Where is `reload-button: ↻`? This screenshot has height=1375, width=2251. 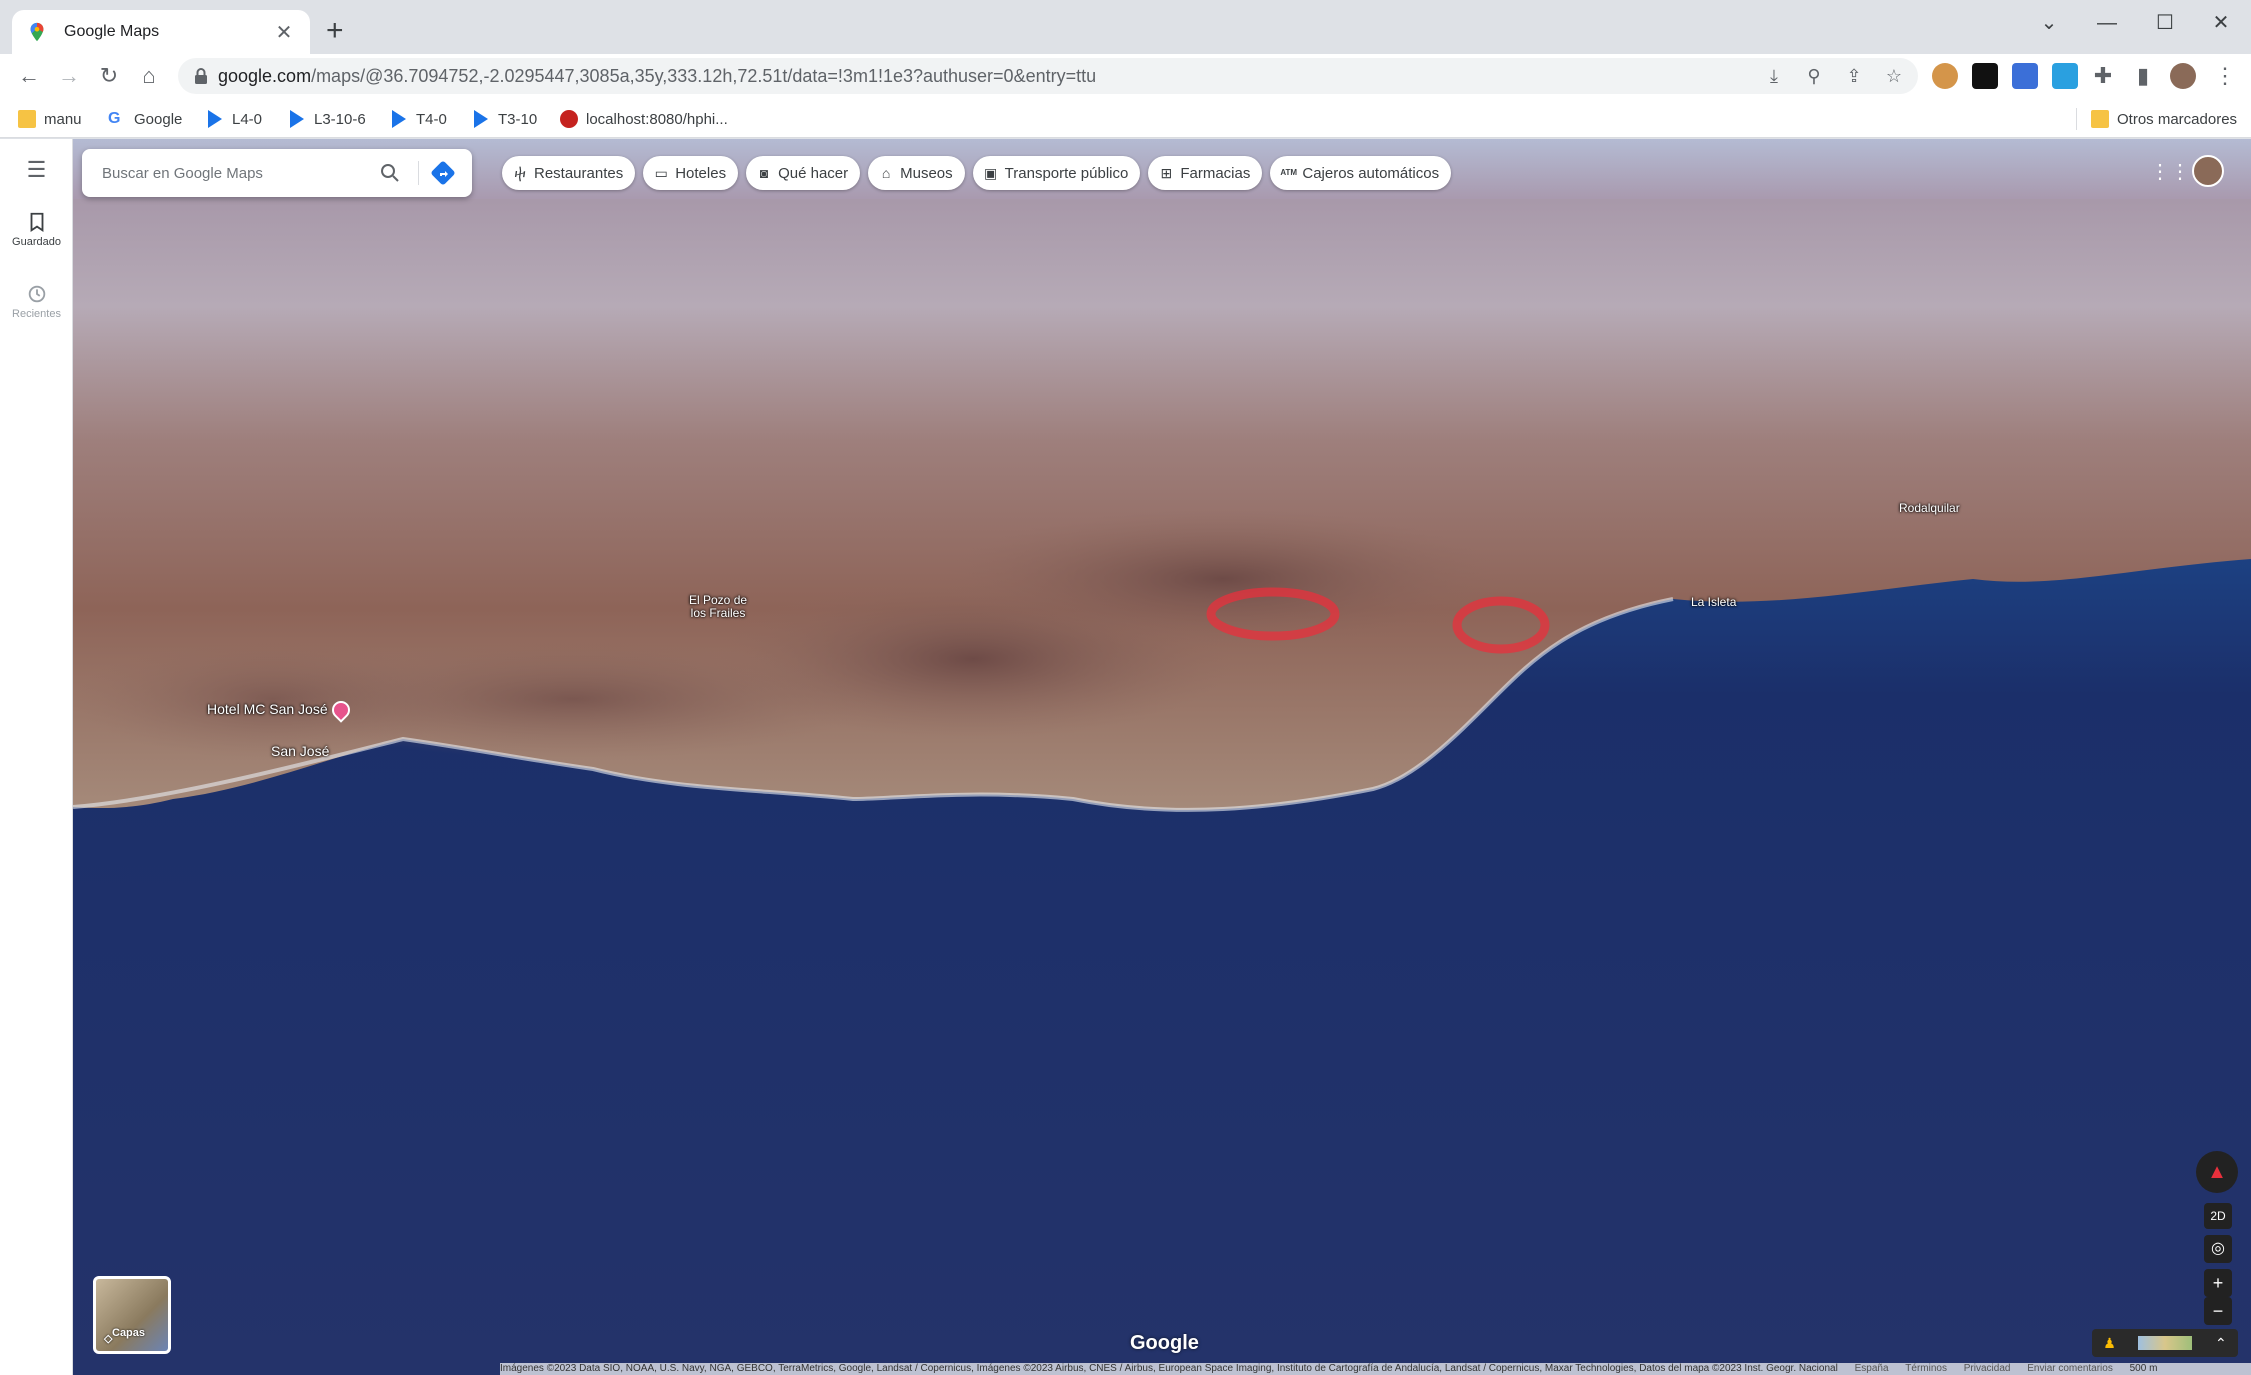
reload-button: ↻ is located at coordinates (109, 76).